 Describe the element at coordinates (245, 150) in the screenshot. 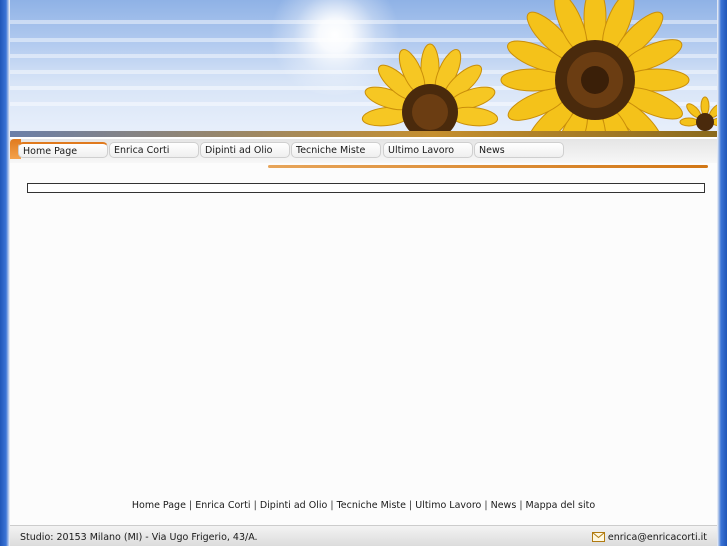

I see `nav-dipinti-ad-olio: Dipinti ad Olio` at that location.